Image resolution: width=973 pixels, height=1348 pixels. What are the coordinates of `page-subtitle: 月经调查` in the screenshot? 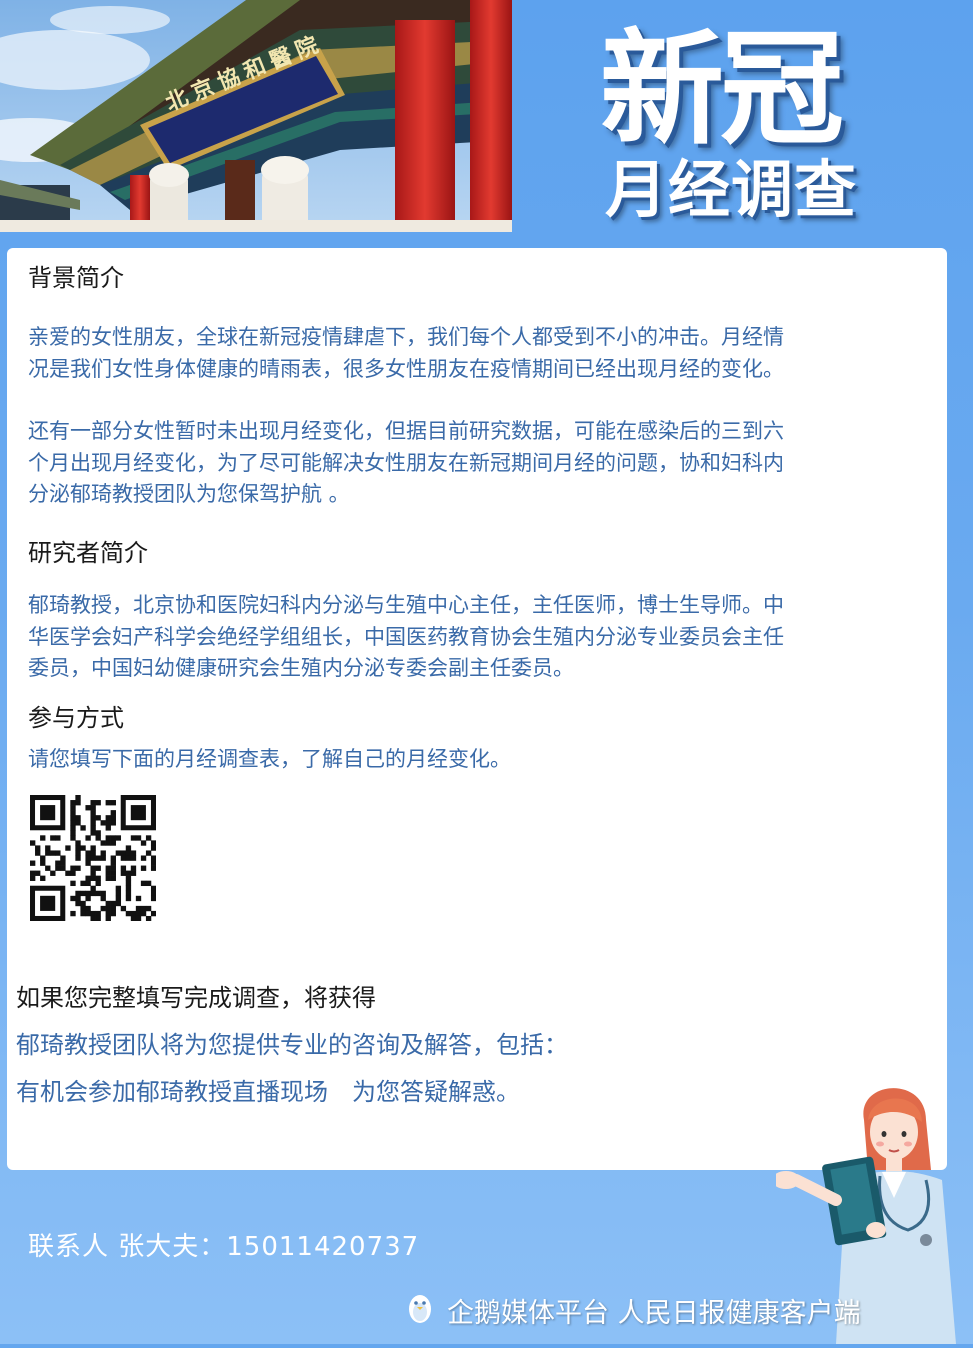 It's located at (731, 189).